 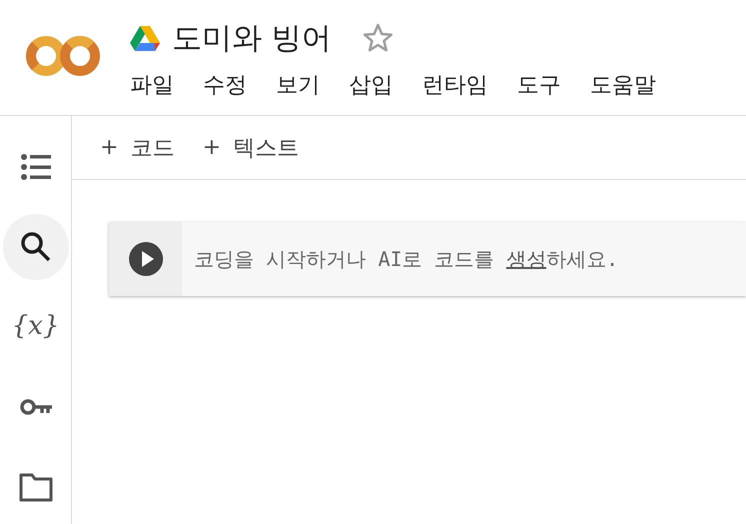 I want to click on menu-item: 도구, so click(x=539, y=85).